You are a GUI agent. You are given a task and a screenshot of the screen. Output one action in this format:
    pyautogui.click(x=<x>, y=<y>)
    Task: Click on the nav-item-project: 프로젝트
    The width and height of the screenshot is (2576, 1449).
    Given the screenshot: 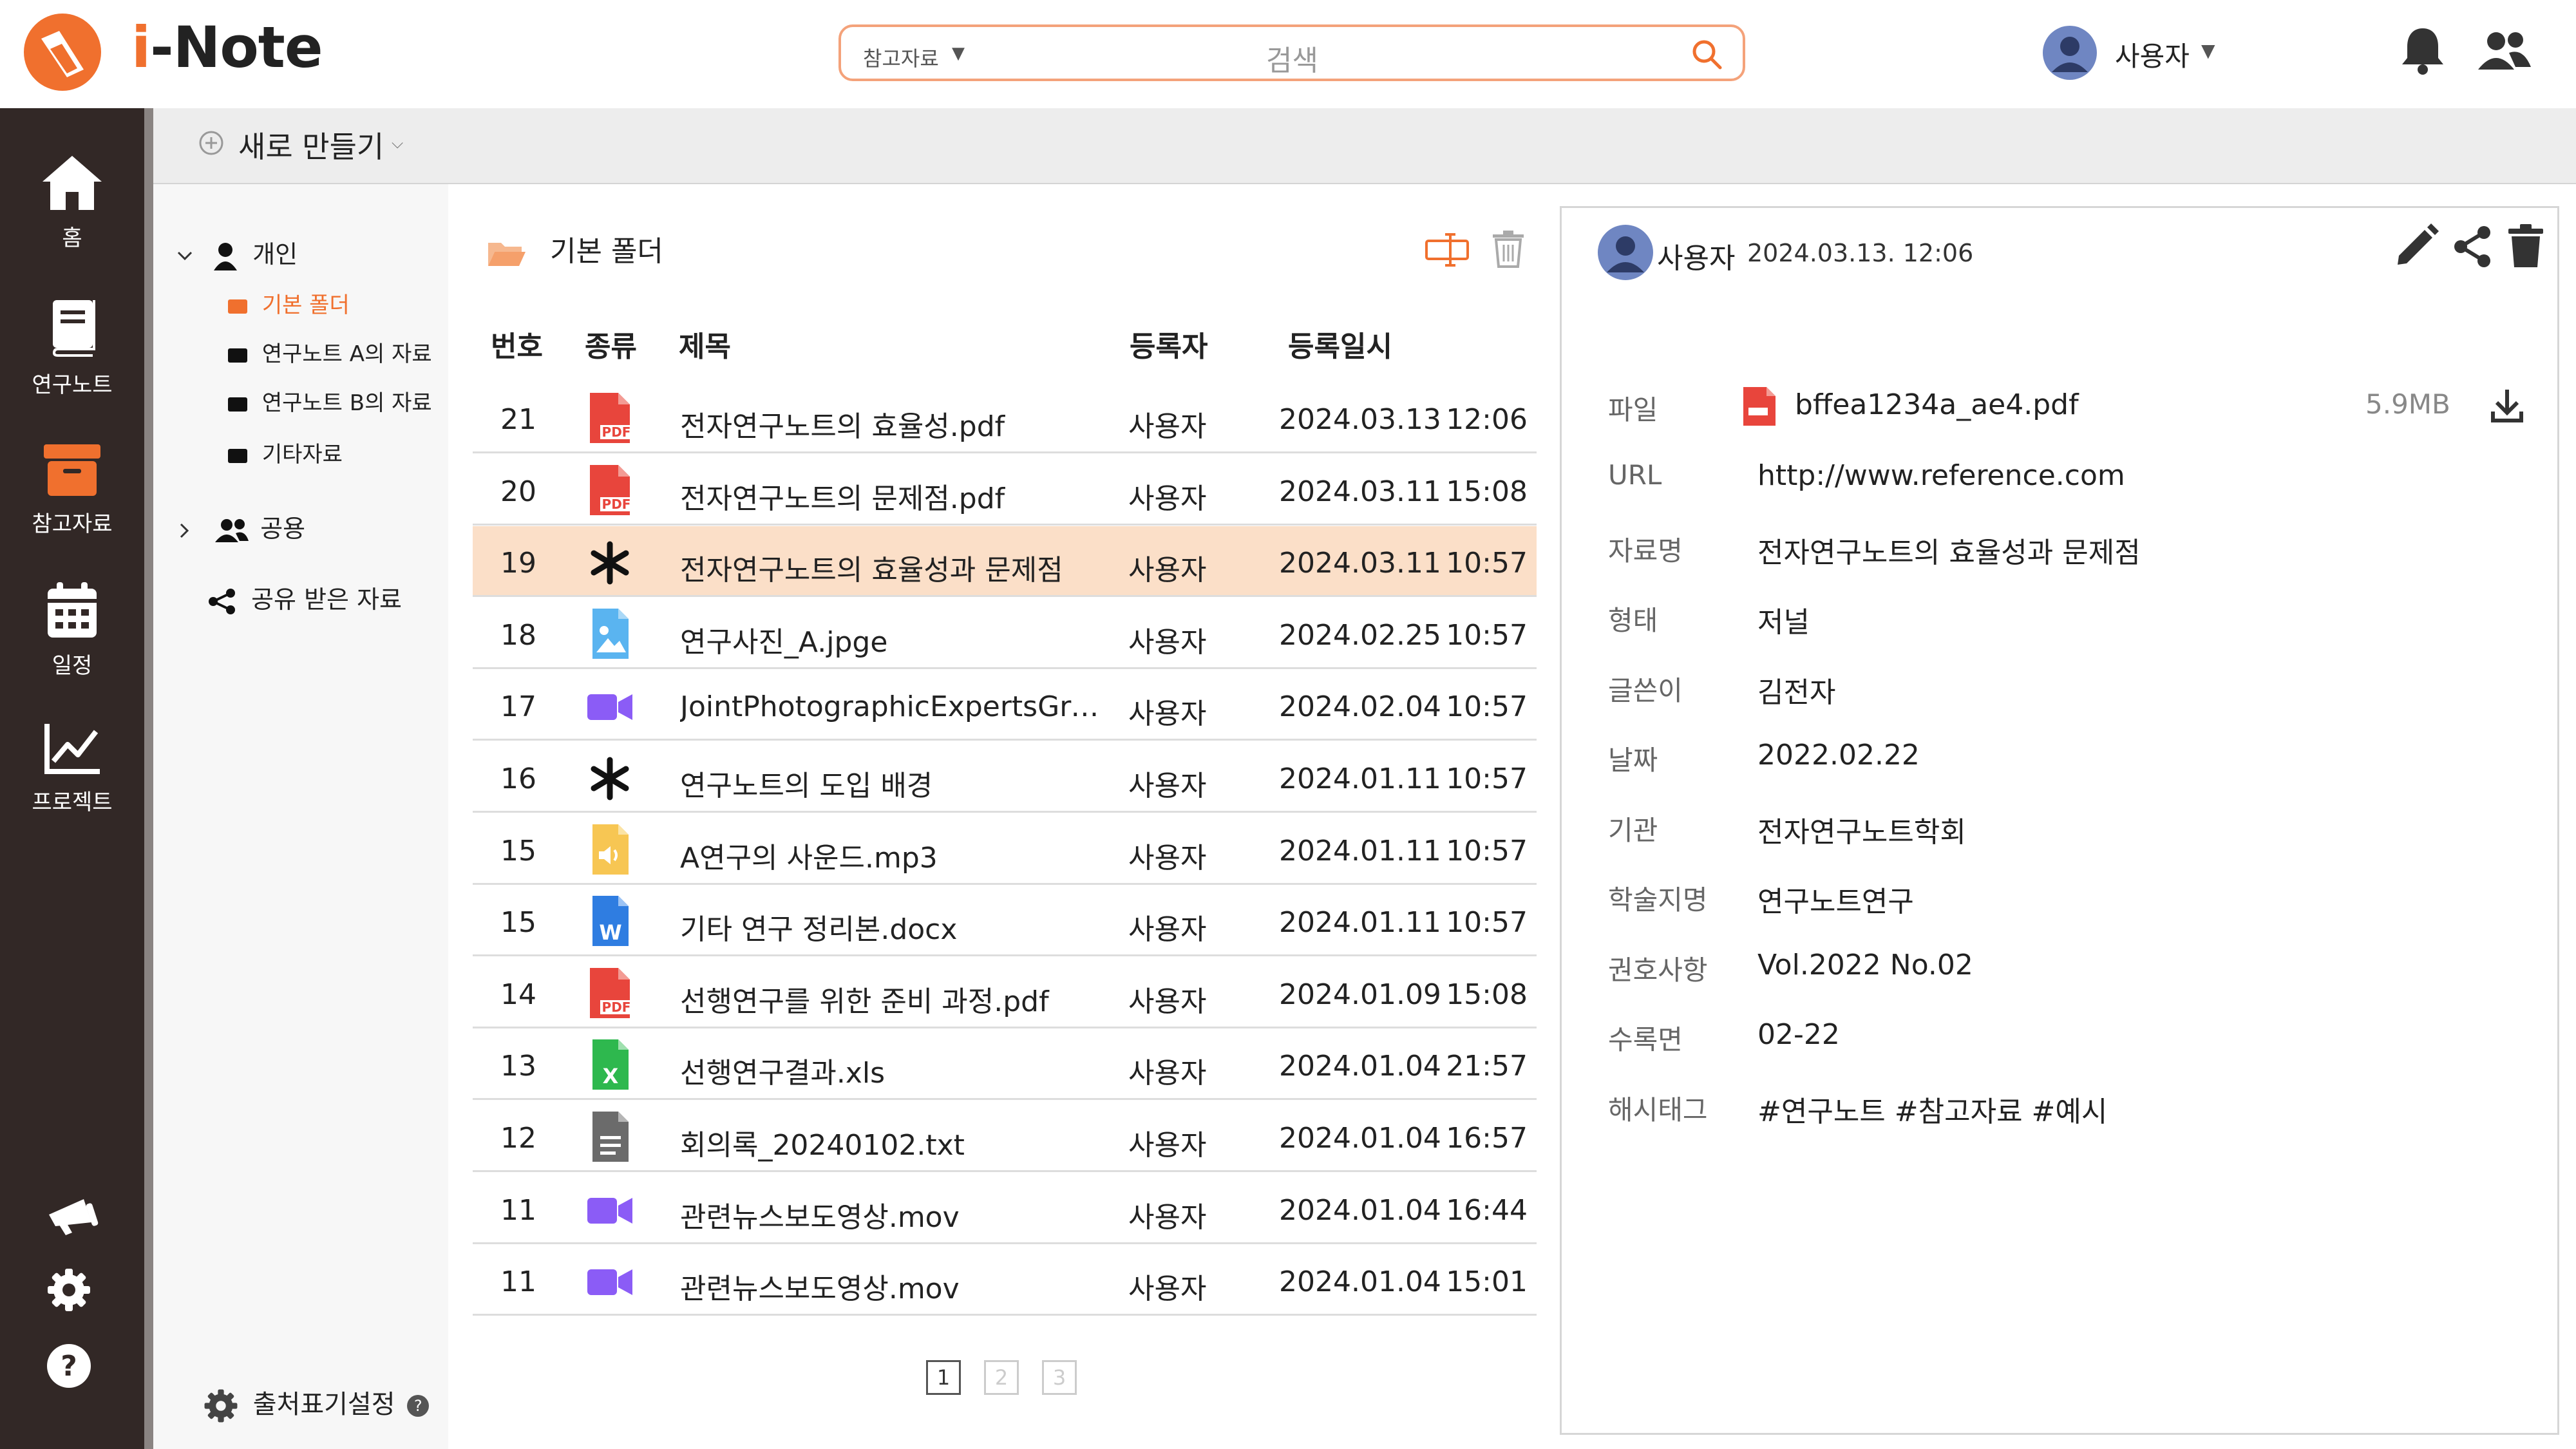 What is the action you would take?
    pyautogui.click(x=72, y=770)
    